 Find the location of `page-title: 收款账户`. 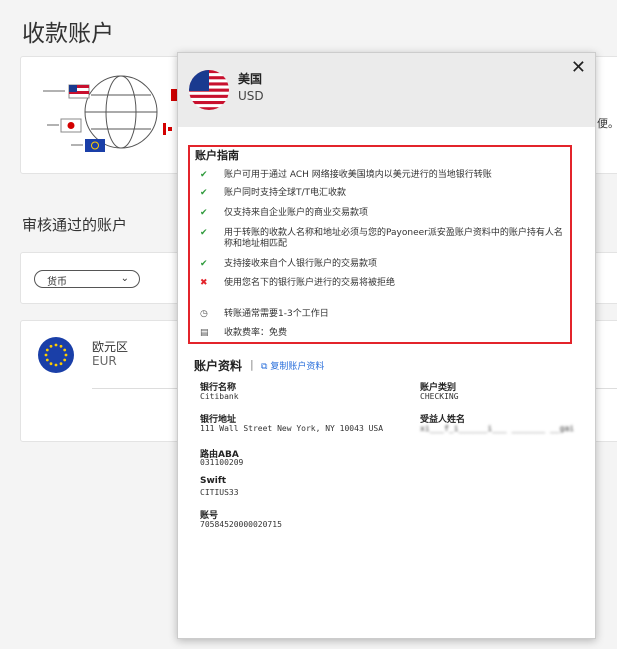

page-title: 收款账户 is located at coordinates (68, 34).